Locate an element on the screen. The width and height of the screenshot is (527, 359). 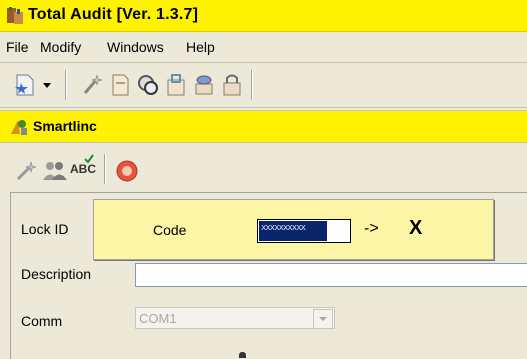
magnifier-lock-icon is located at coordinates (148, 85).